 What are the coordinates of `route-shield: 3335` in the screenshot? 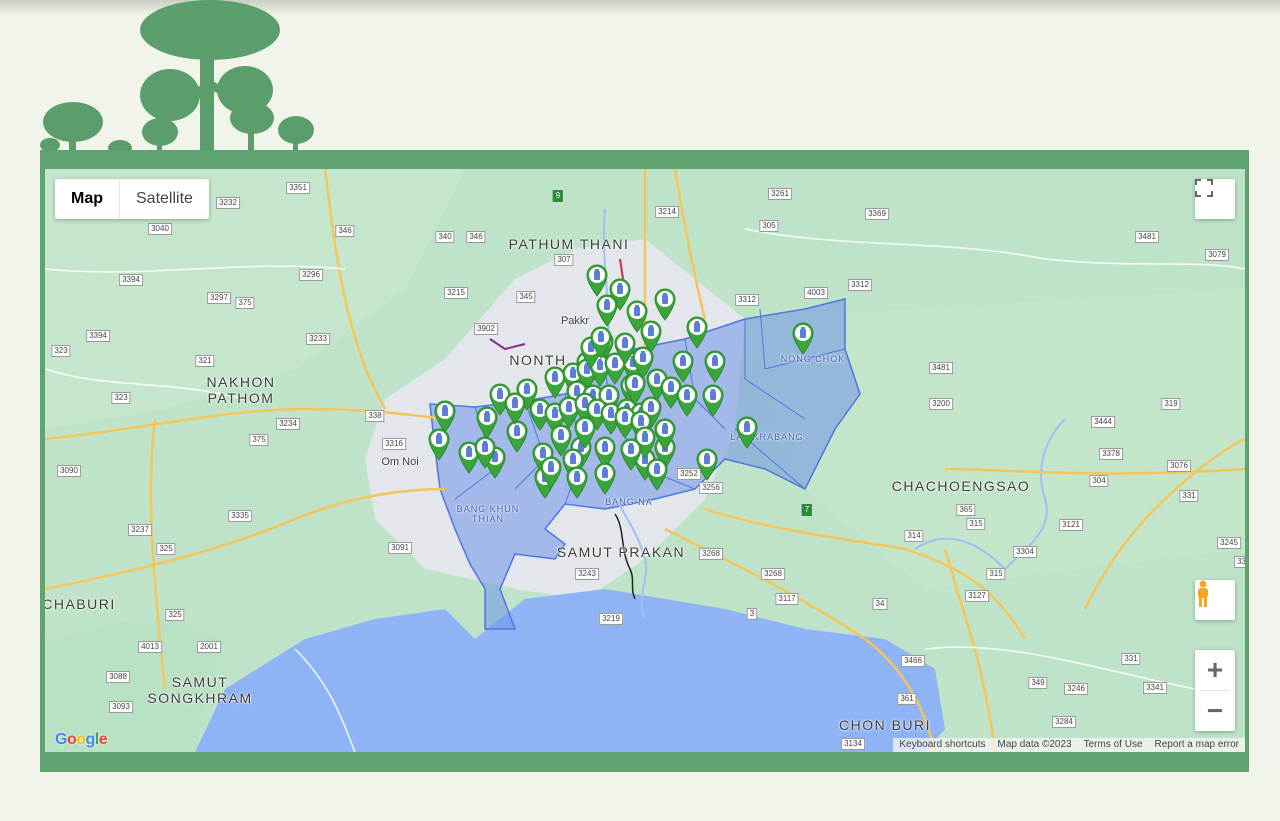 It's located at (240, 516).